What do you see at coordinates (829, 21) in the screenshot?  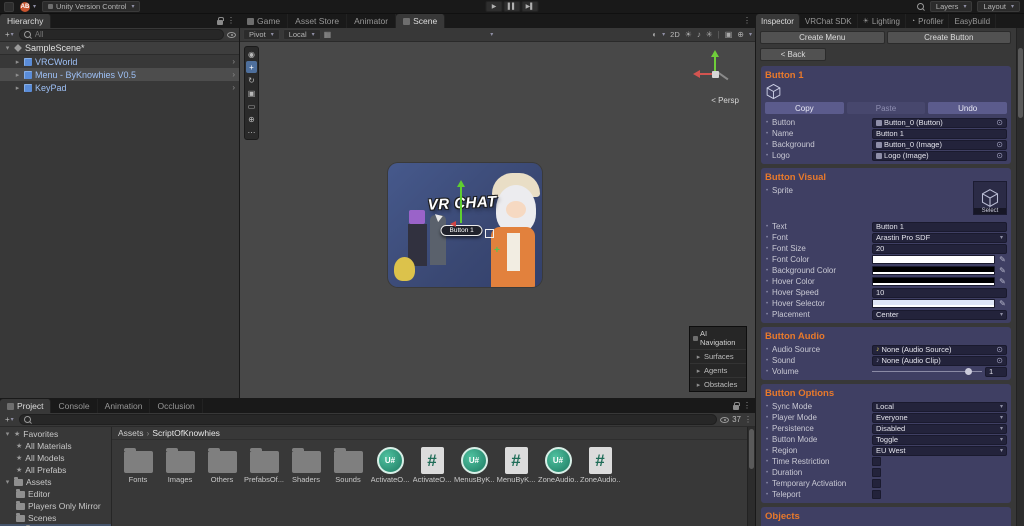 I see `tab-vrchat-sdk: VRChat SDK` at bounding box center [829, 21].